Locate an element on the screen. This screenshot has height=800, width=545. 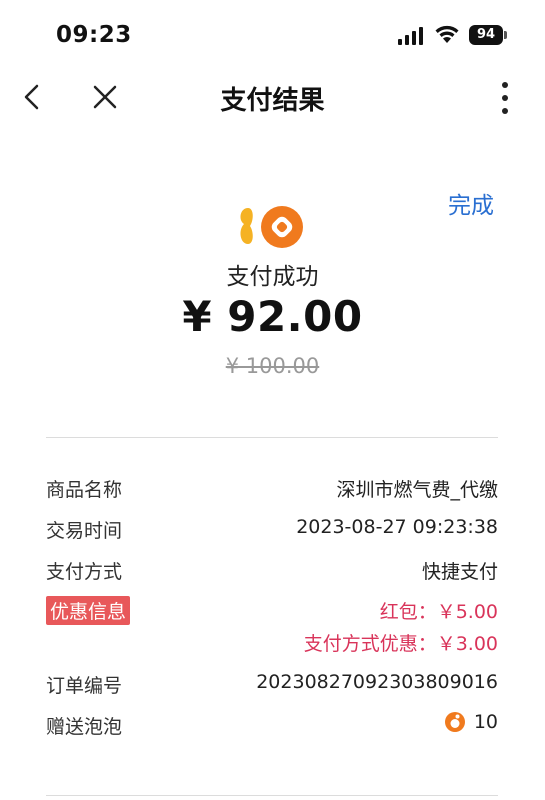
bubble-count: 10 is located at coordinates (485, 722).